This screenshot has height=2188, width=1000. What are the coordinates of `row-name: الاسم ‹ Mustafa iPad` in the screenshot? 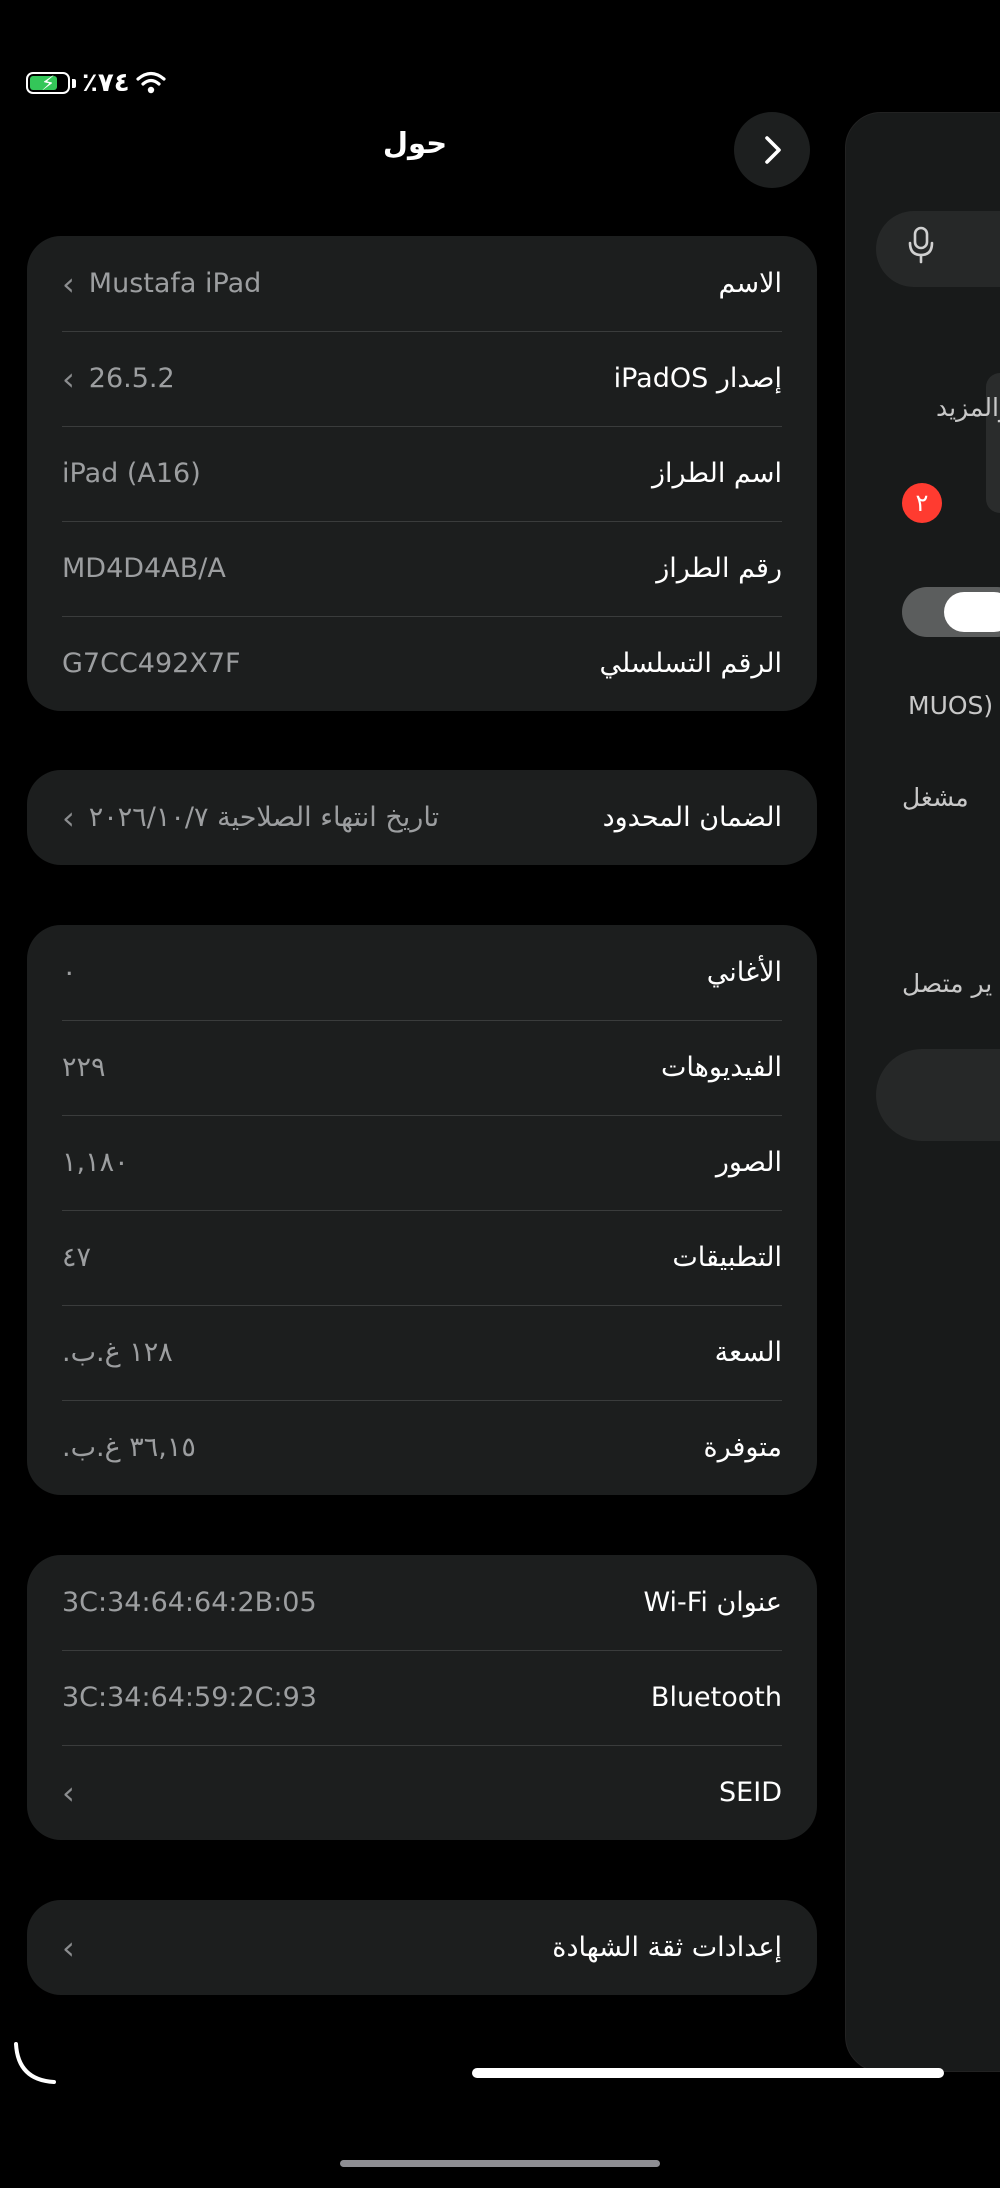 It's located at (422, 283).